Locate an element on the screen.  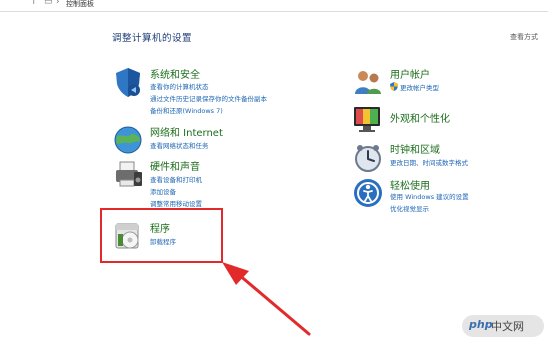
printer-speaker-icon is located at coordinates (128, 174).